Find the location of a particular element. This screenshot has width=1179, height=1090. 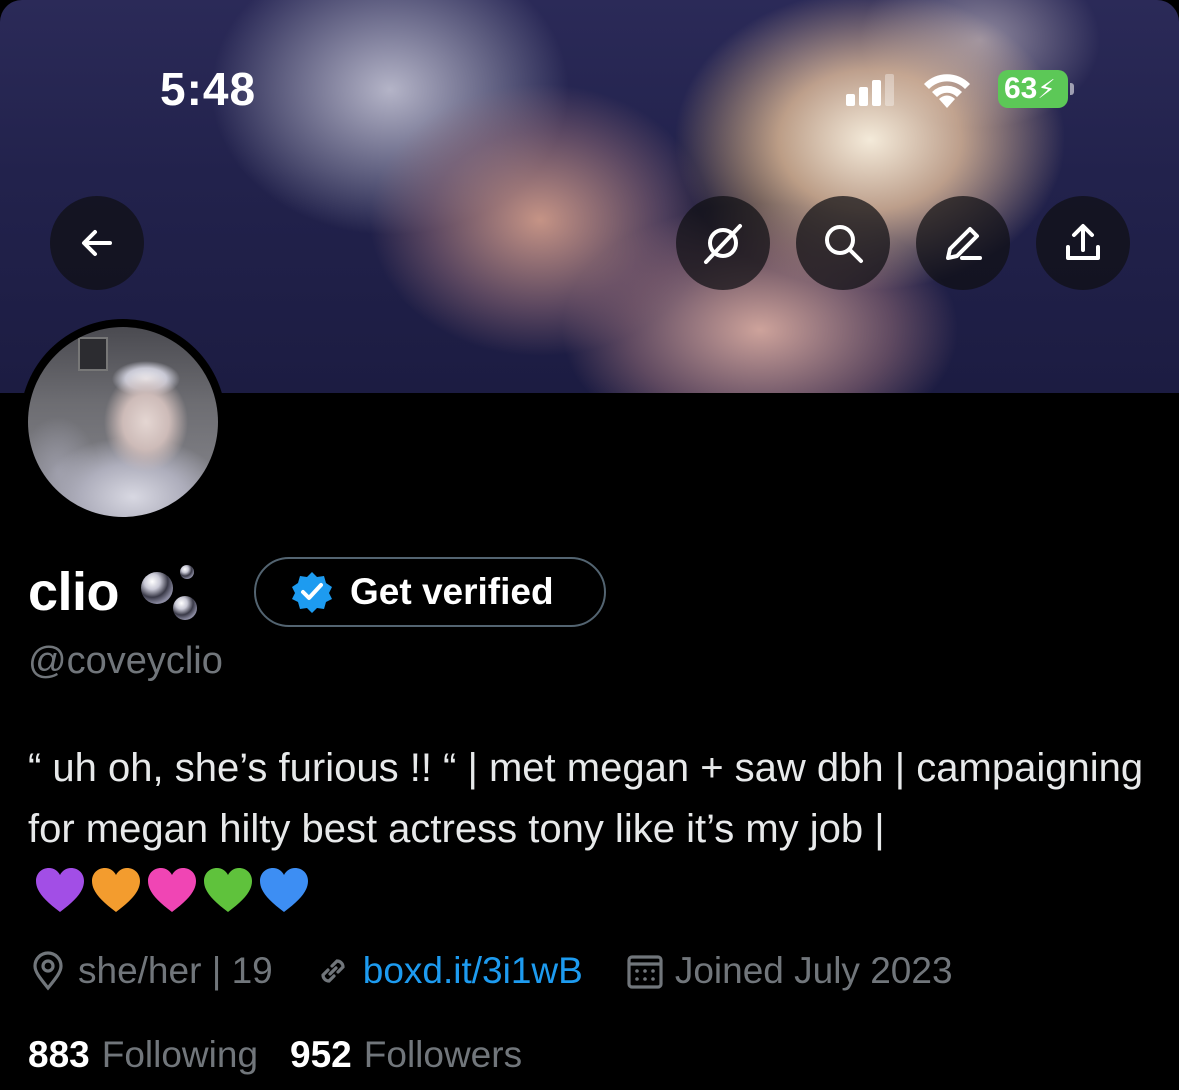

website-link: boxd.it/3i1wB is located at coordinates (473, 971).